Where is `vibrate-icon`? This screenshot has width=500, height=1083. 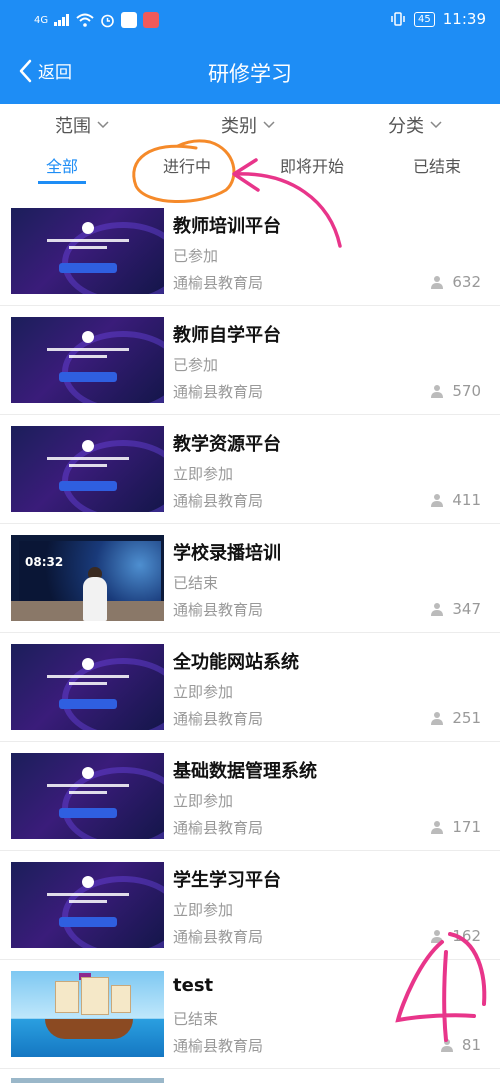
vibrate-icon is located at coordinates (398, 19).